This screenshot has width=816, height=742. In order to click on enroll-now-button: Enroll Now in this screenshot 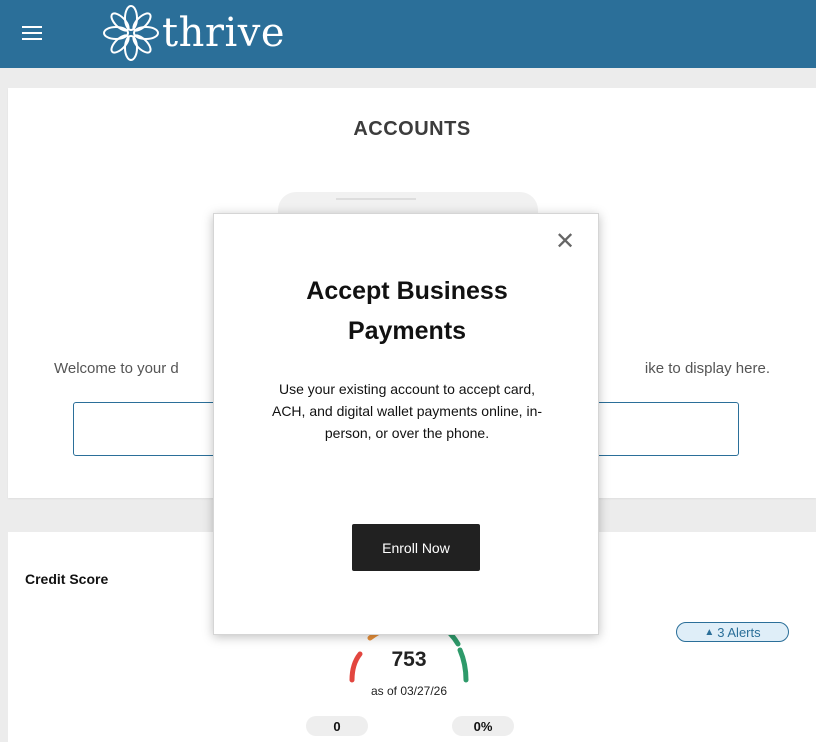, I will do `click(416, 547)`.